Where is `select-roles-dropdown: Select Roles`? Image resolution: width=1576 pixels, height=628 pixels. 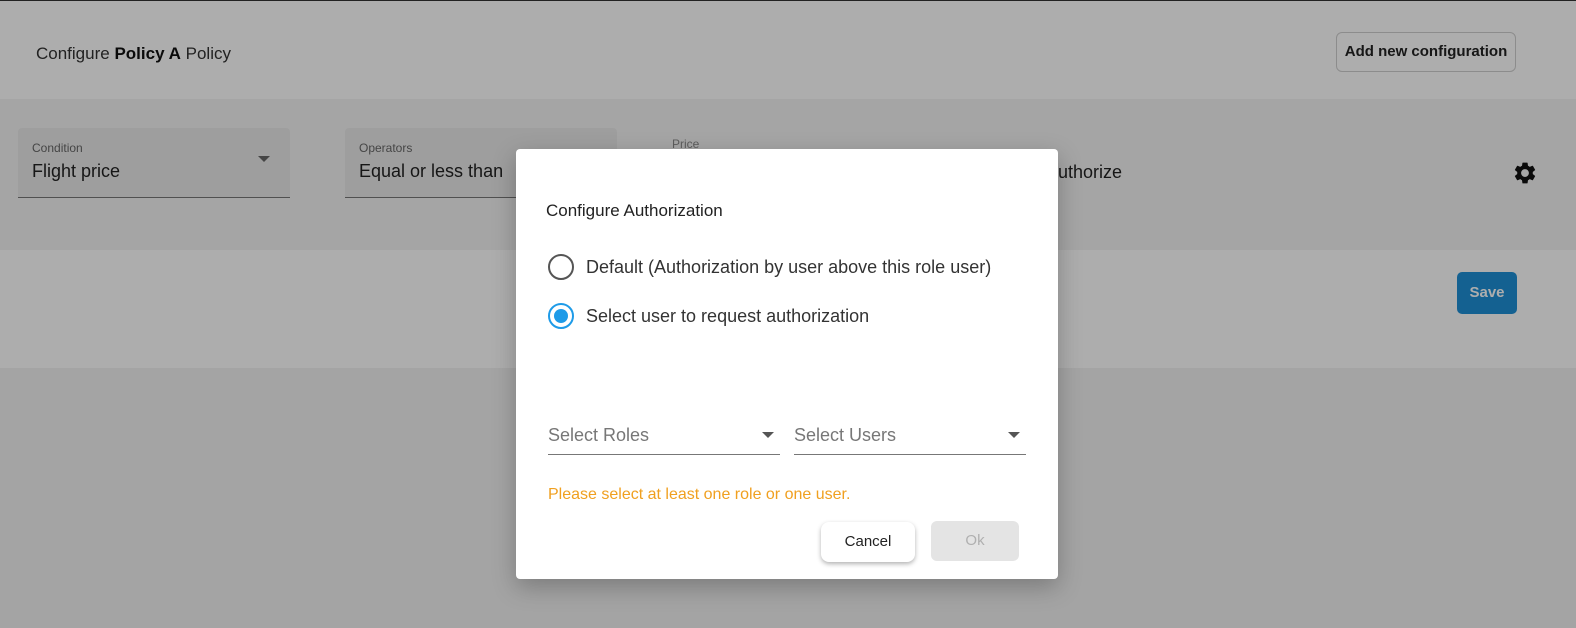 select-roles-dropdown: Select Roles is located at coordinates (664, 437).